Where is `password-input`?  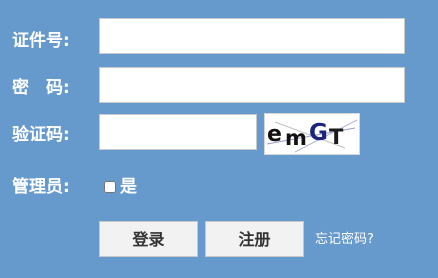 password-input is located at coordinates (252, 85).